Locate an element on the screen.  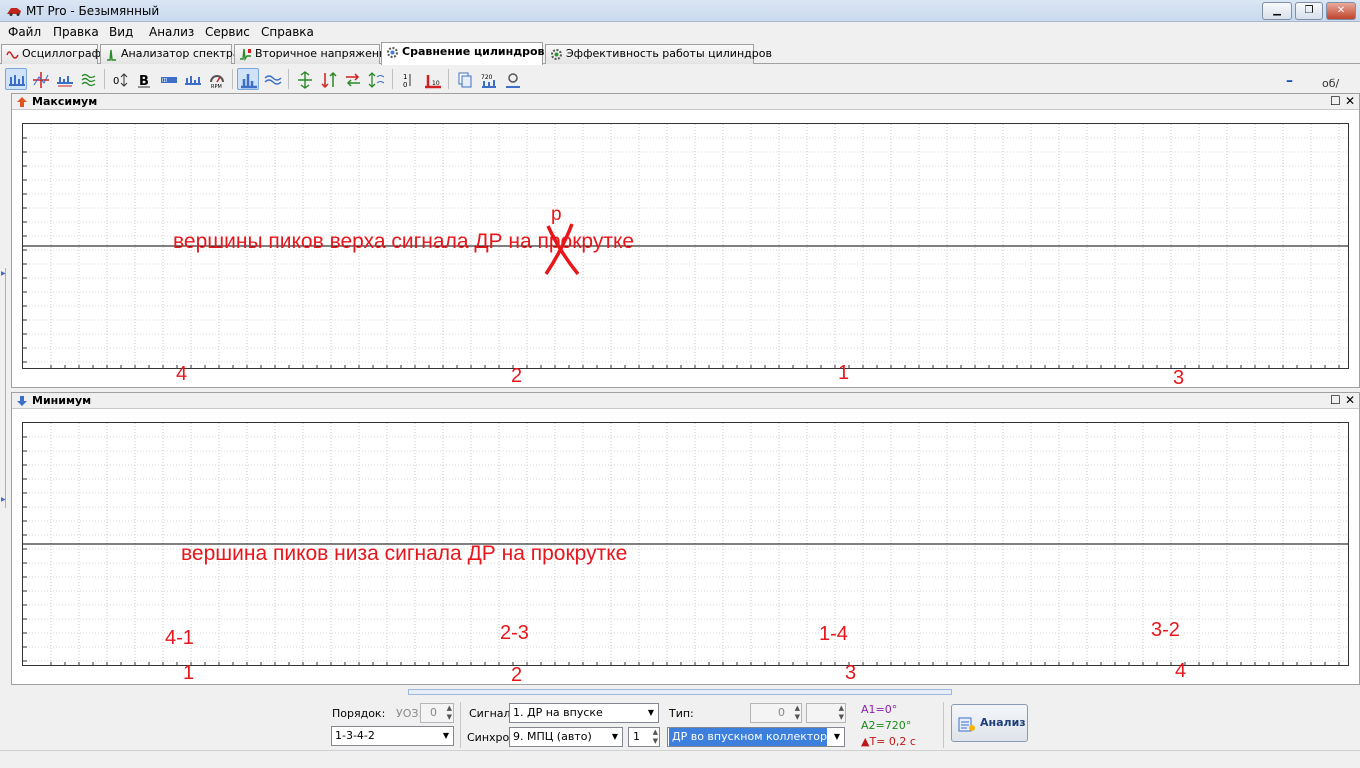
channels-icon is located at coordinates (65, 81).